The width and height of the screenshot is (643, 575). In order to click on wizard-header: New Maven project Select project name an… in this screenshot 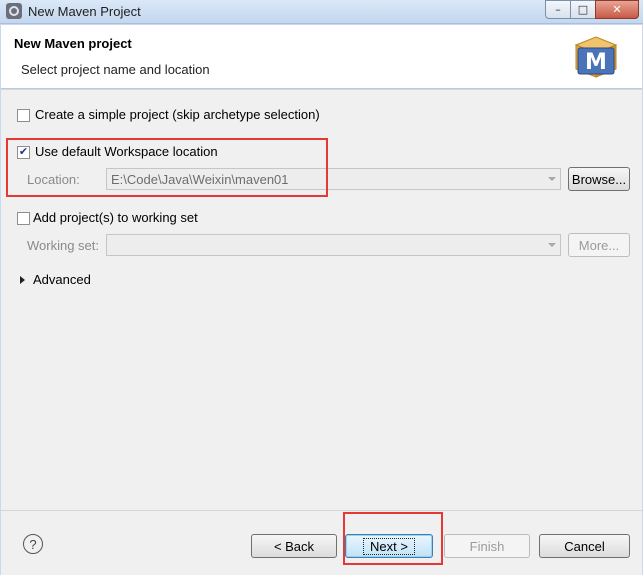, I will do `click(321, 57)`.